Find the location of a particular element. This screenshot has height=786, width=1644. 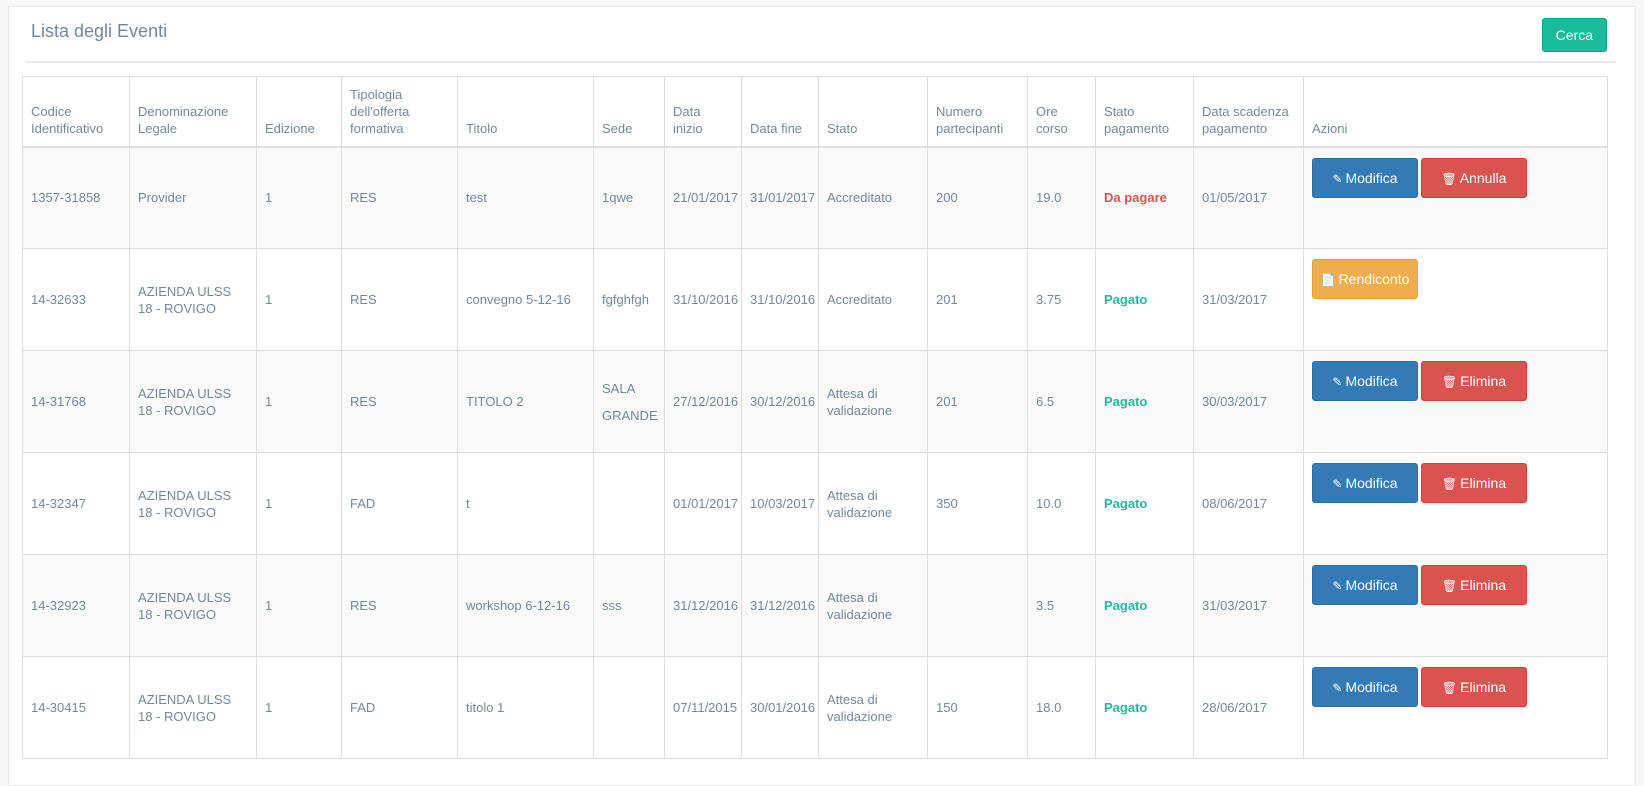

title-divider is located at coordinates (821, 62).